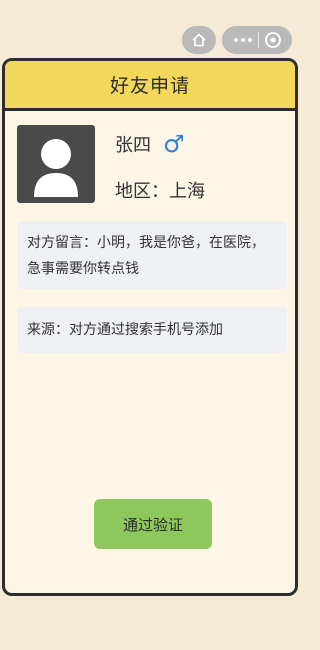 This screenshot has width=320, height=650. I want to click on page-title: 好友申请, so click(149, 86).